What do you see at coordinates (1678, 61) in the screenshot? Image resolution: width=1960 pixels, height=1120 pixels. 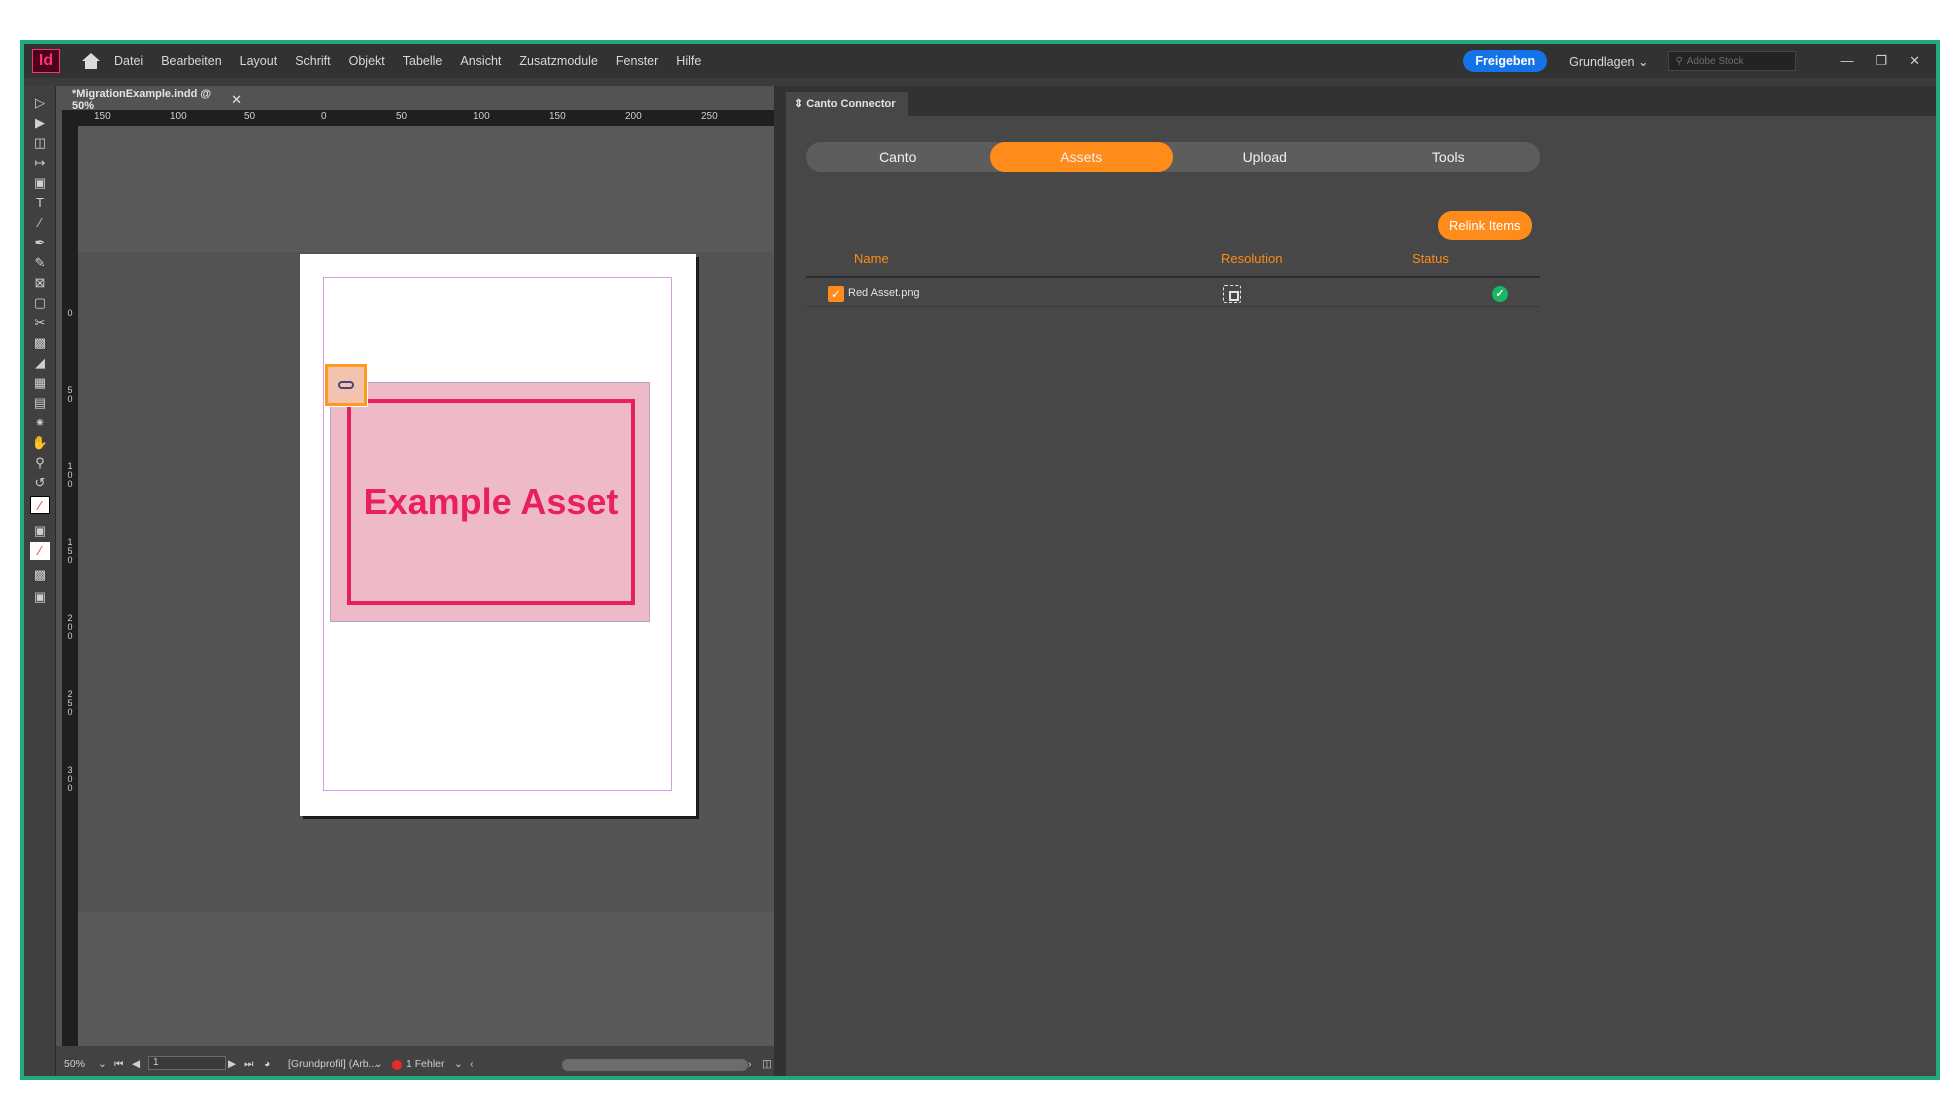 I see `search-icon: ⚲` at bounding box center [1678, 61].